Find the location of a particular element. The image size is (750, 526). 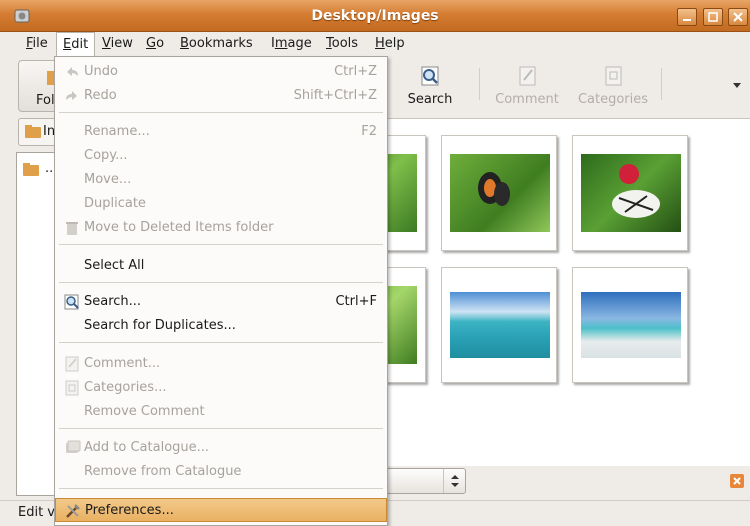

search-button: Search is located at coordinates (430, 85).